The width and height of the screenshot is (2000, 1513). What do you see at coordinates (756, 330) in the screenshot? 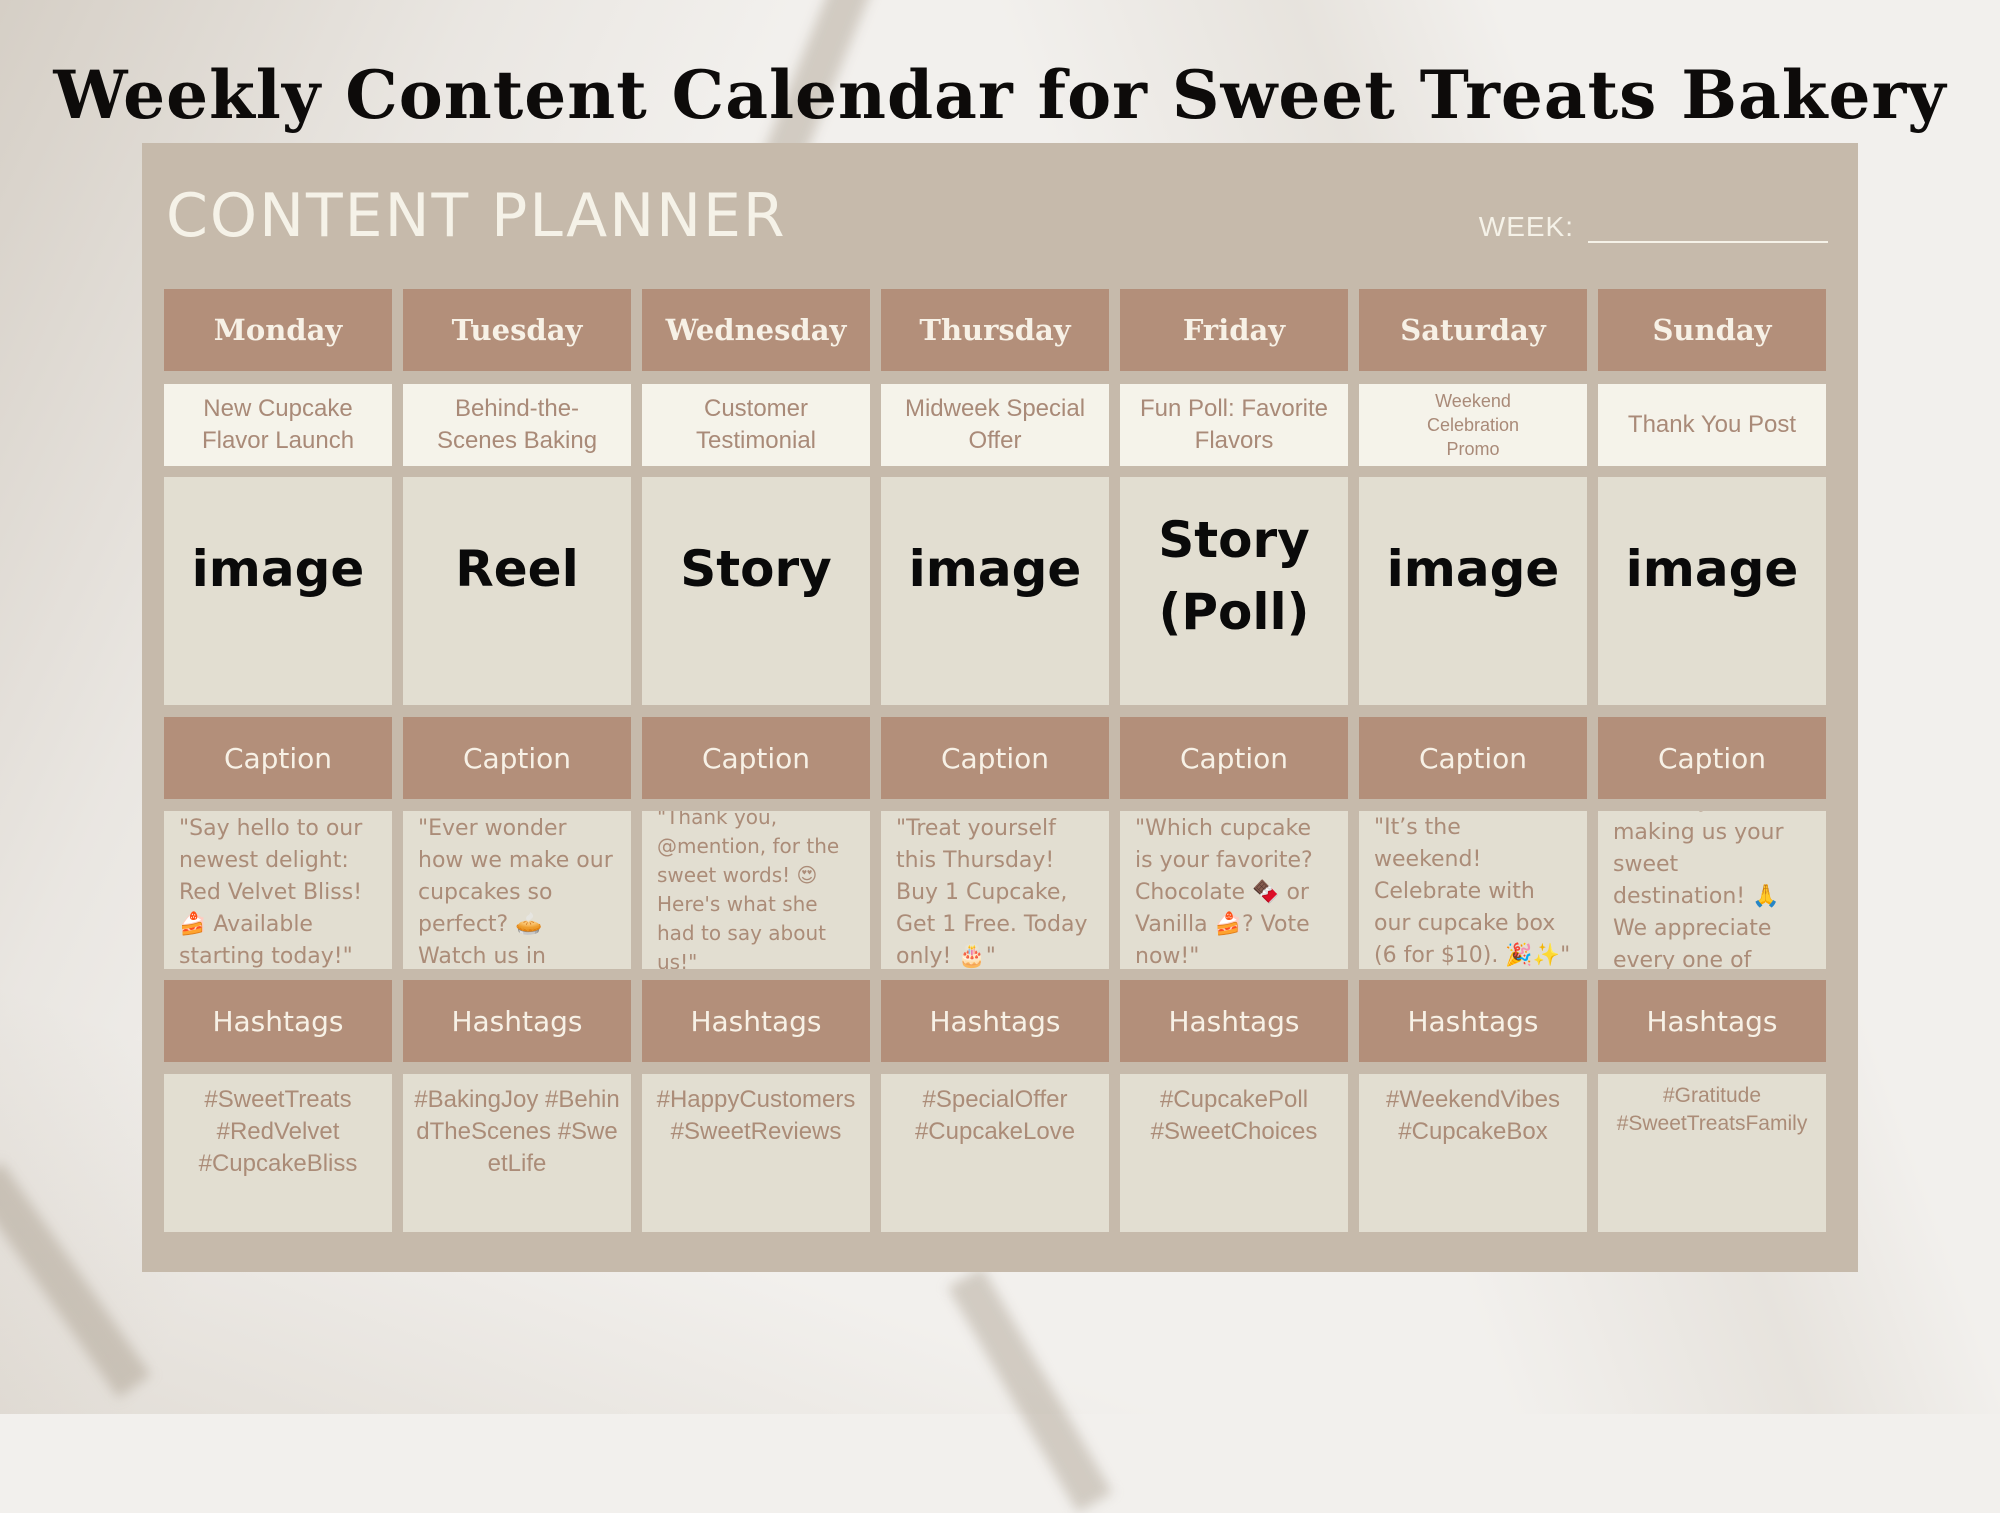
I see `day-header-wednesday: Wednesday` at bounding box center [756, 330].